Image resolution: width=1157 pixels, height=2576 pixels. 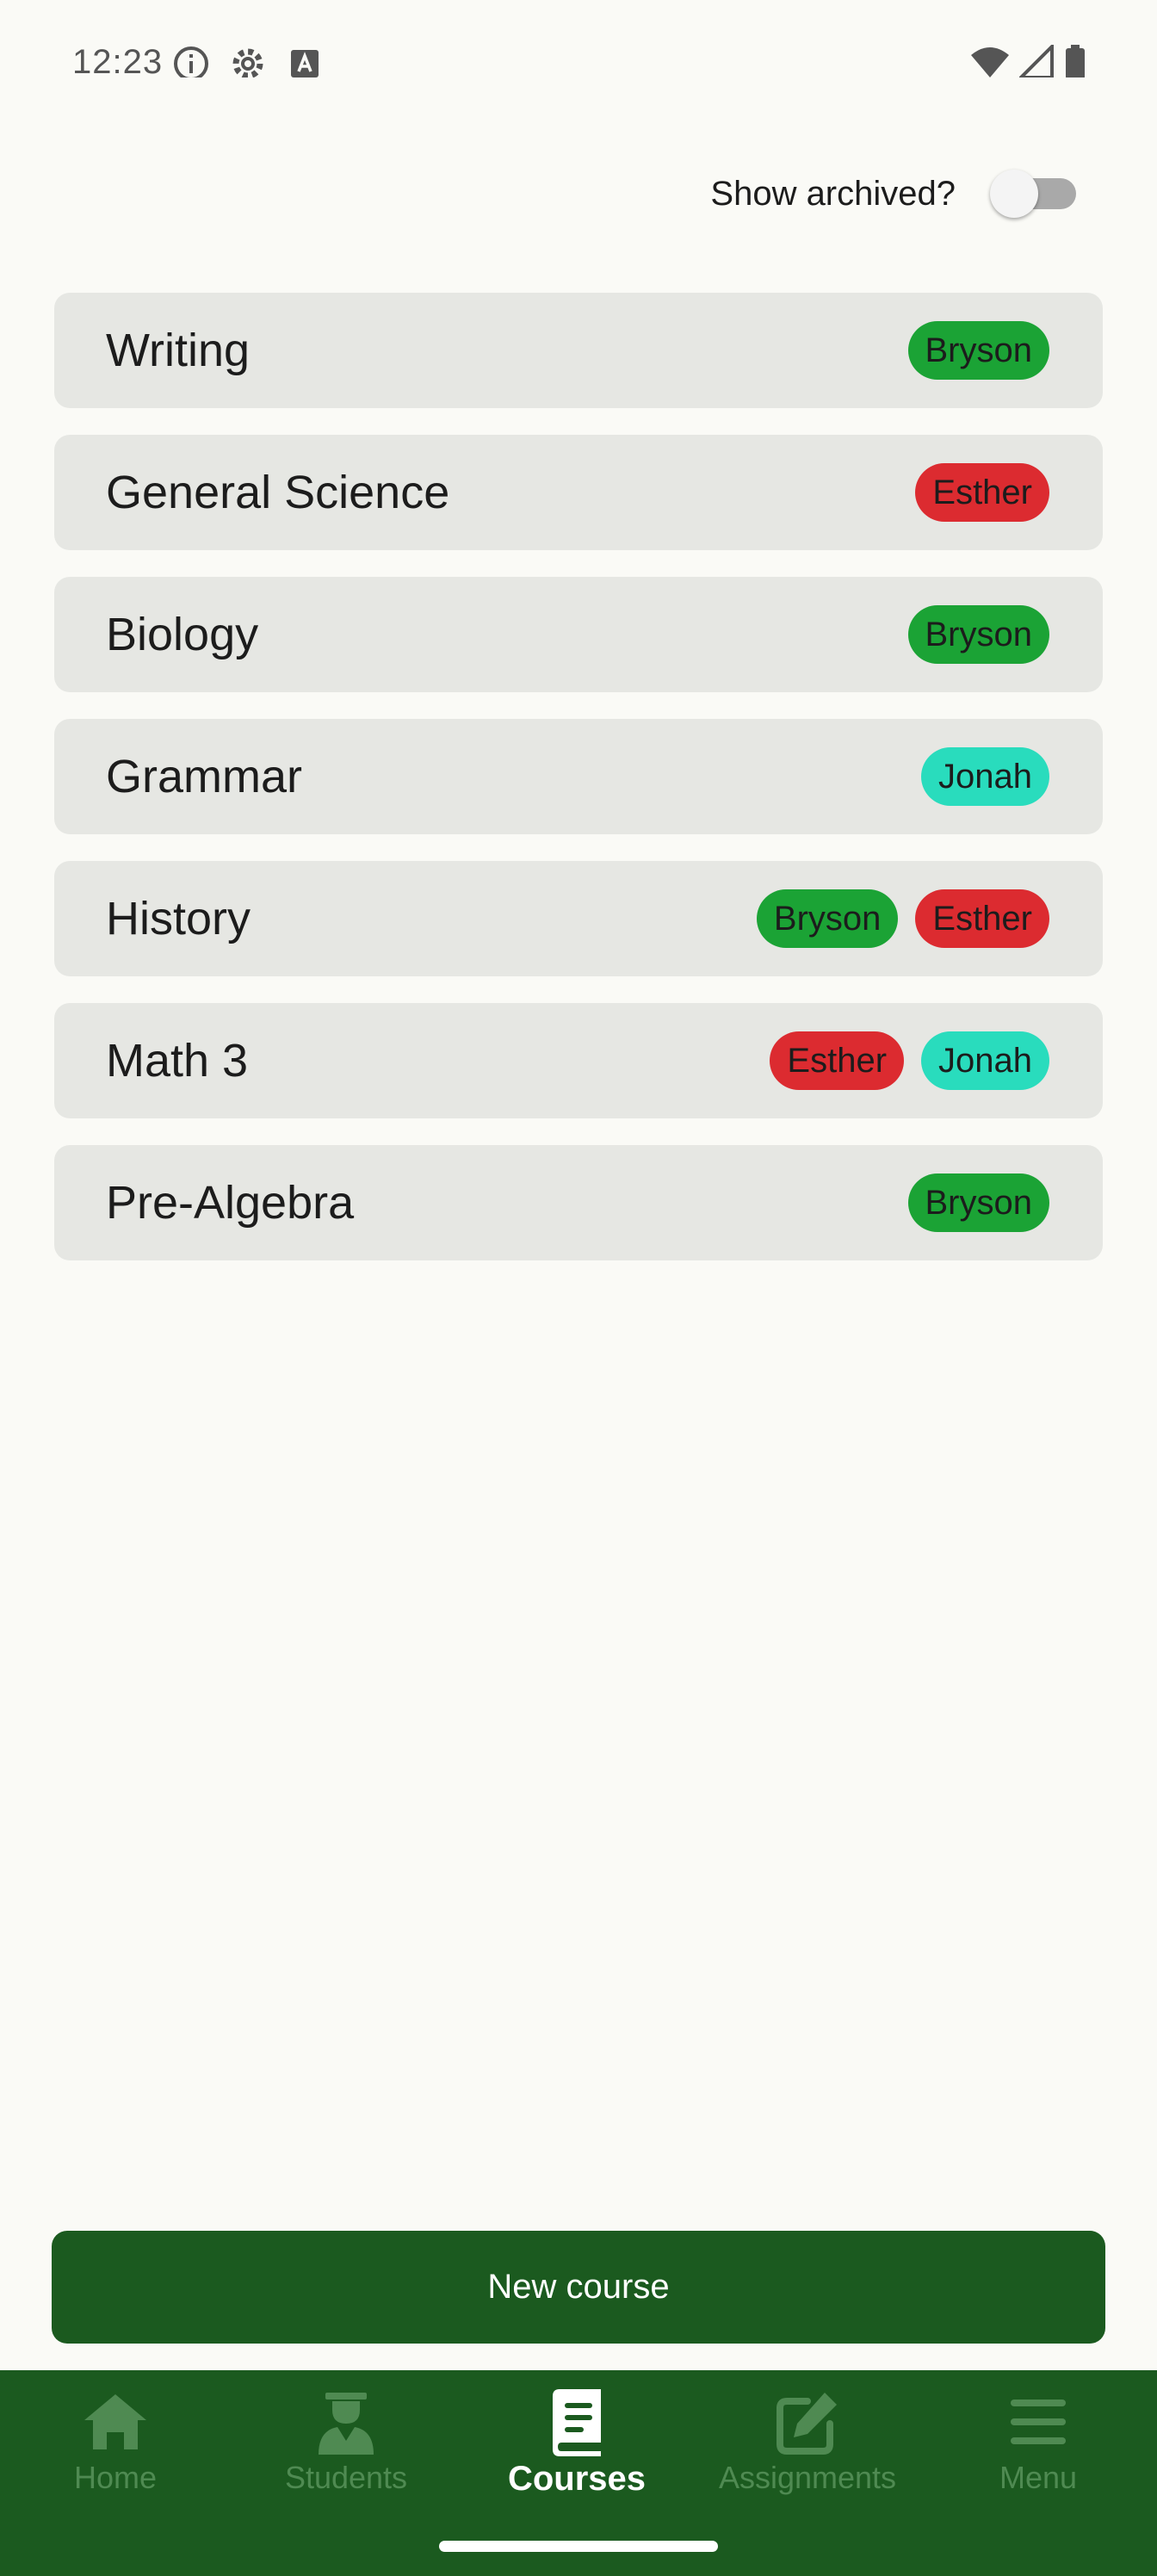 I want to click on student-tags: Esther Jonah, so click(x=909, y=1060).